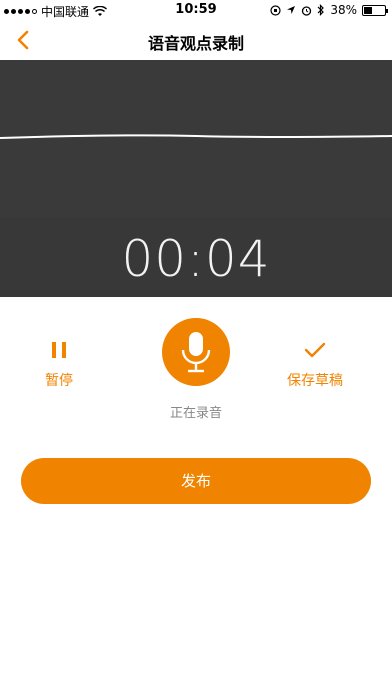 Image resolution: width=392 pixels, height=696 pixels. What do you see at coordinates (195, 413) in the screenshot?
I see `recording-status: 正在录音` at bounding box center [195, 413].